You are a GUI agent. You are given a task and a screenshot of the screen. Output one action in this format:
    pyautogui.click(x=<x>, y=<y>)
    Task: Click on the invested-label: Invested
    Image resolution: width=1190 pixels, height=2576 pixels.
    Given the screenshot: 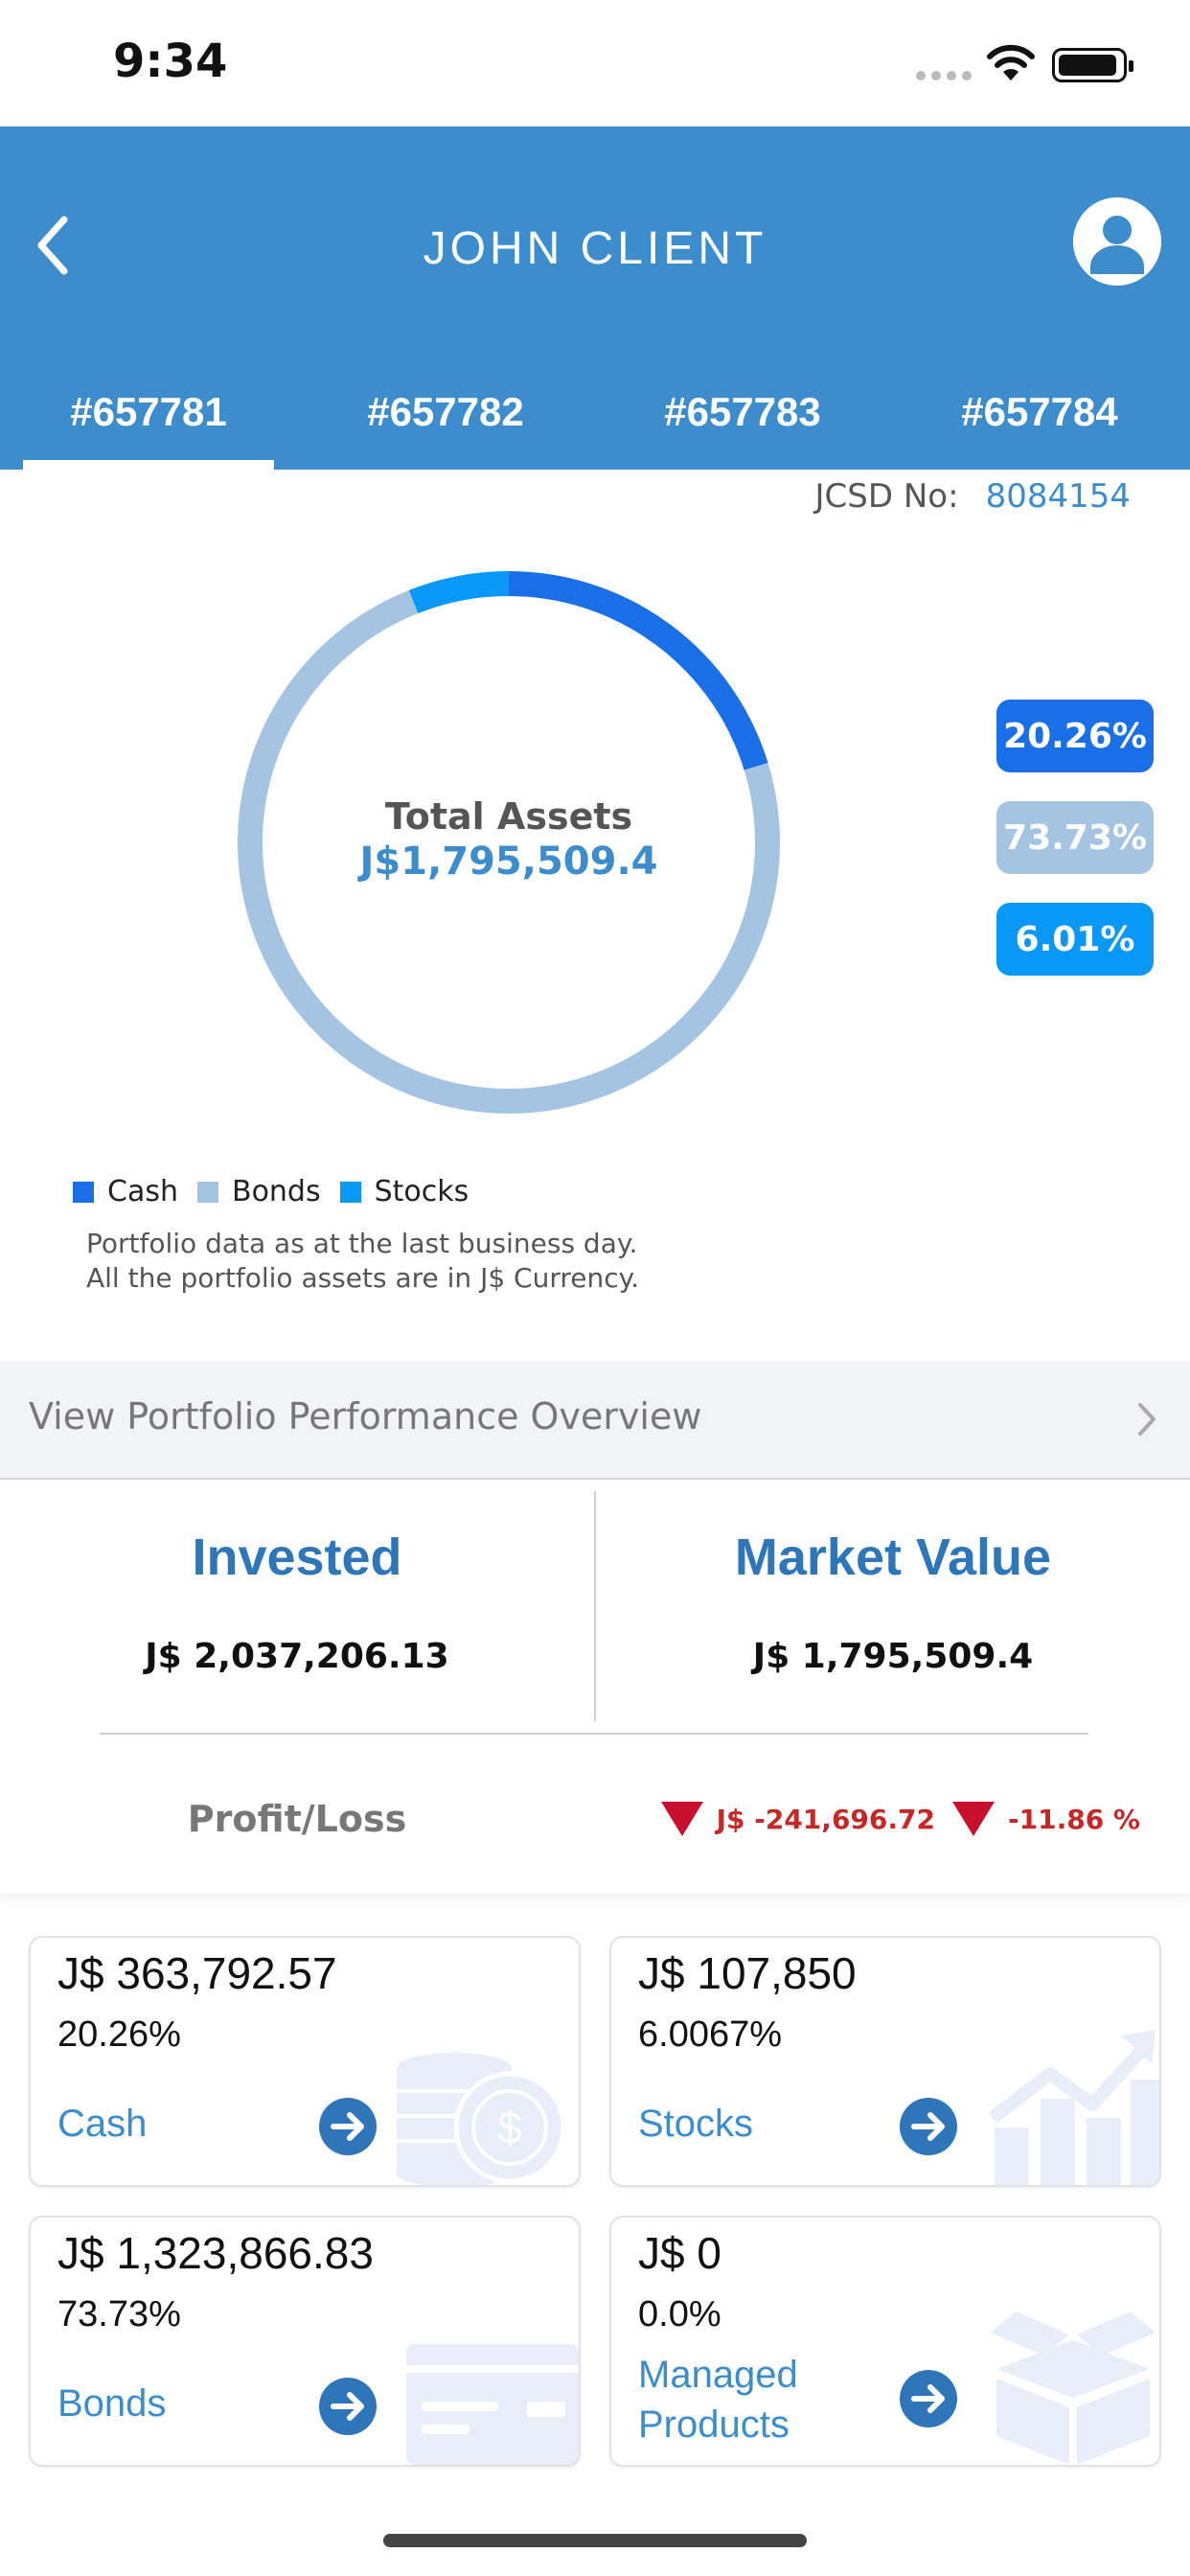 What is the action you would take?
    pyautogui.click(x=297, y=1557)
    